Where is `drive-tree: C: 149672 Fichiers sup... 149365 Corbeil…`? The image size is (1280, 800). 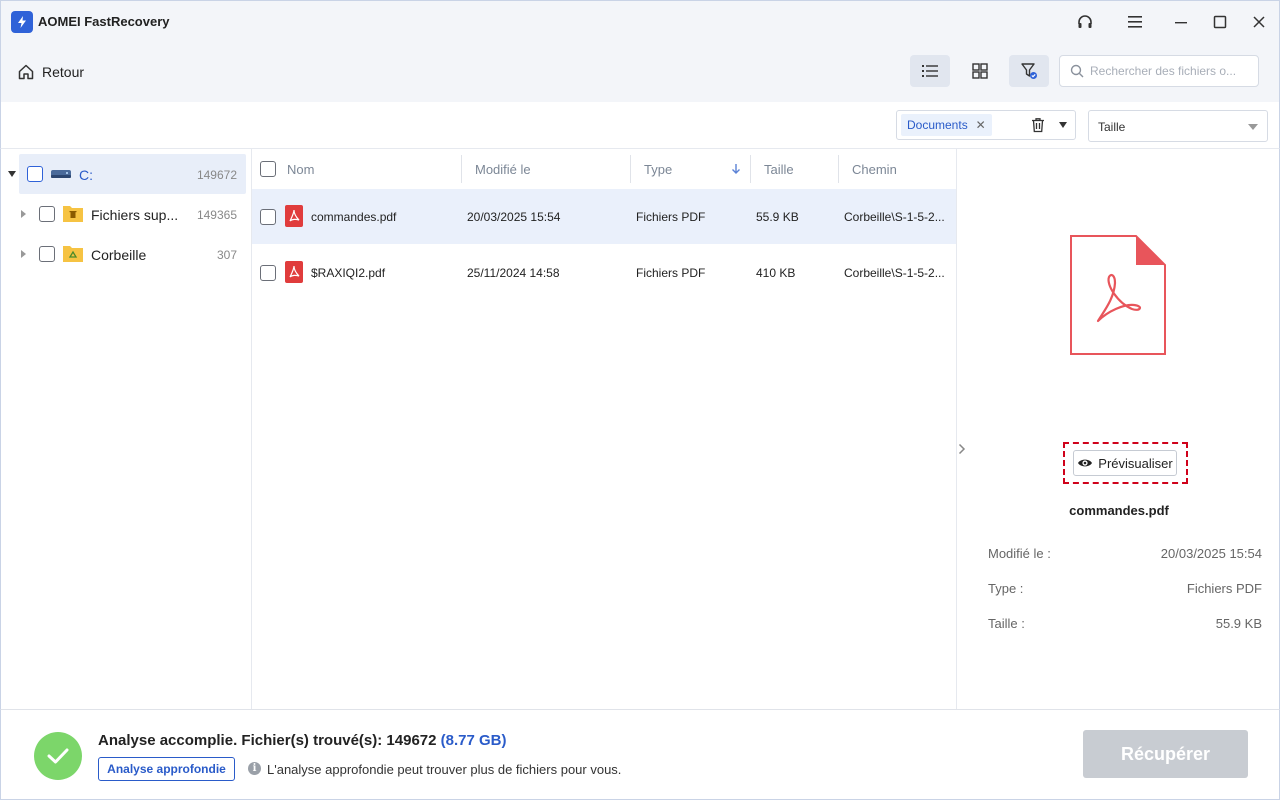
drive-tree: C: 149672 Fichiers sup... 149365 Corbeil… is located at coordinates (126, 429).